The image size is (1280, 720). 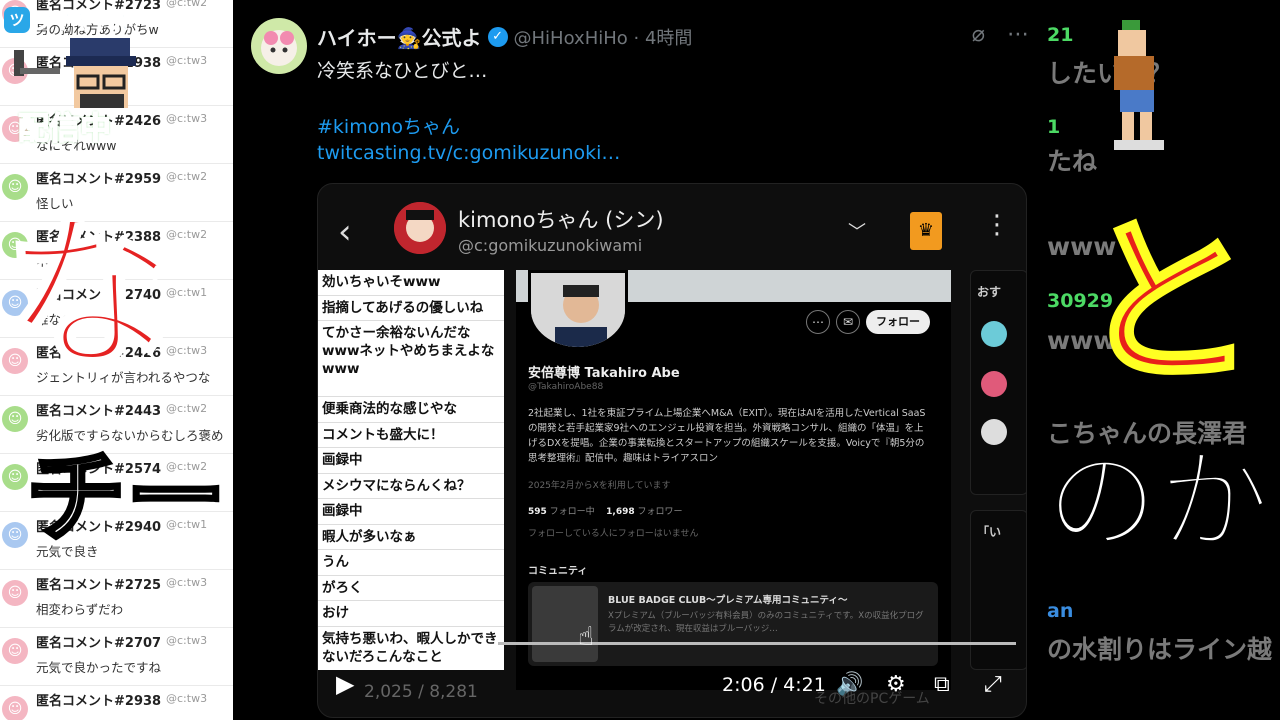 I want to click on category-label: その他のPCゲーム, so click(x=872, y=699).